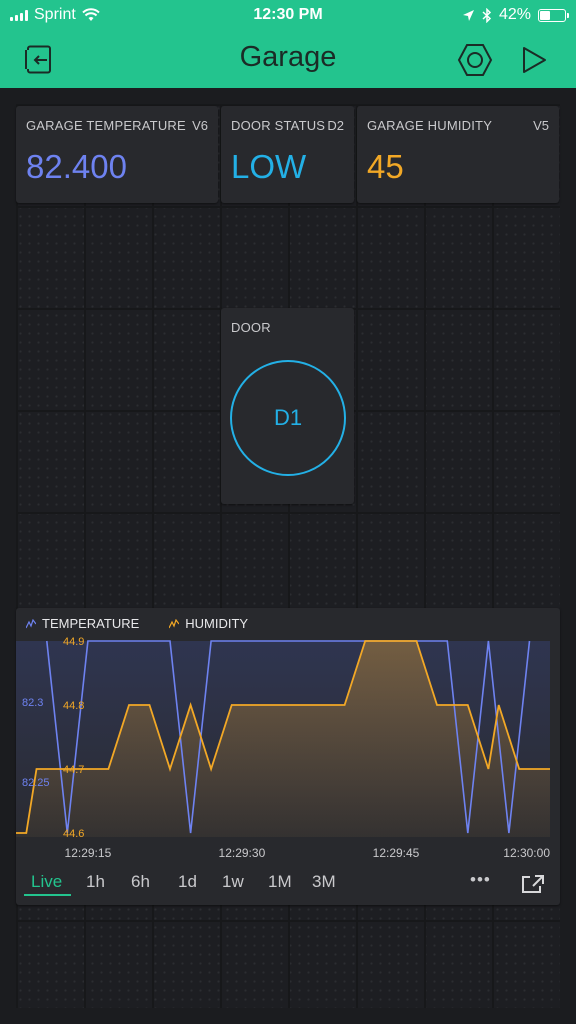 This screenshot has width=576, height=1024. Describe the element at coordinates (140, 882) in the screenshot. I see `period-6h: 6h` at that location.